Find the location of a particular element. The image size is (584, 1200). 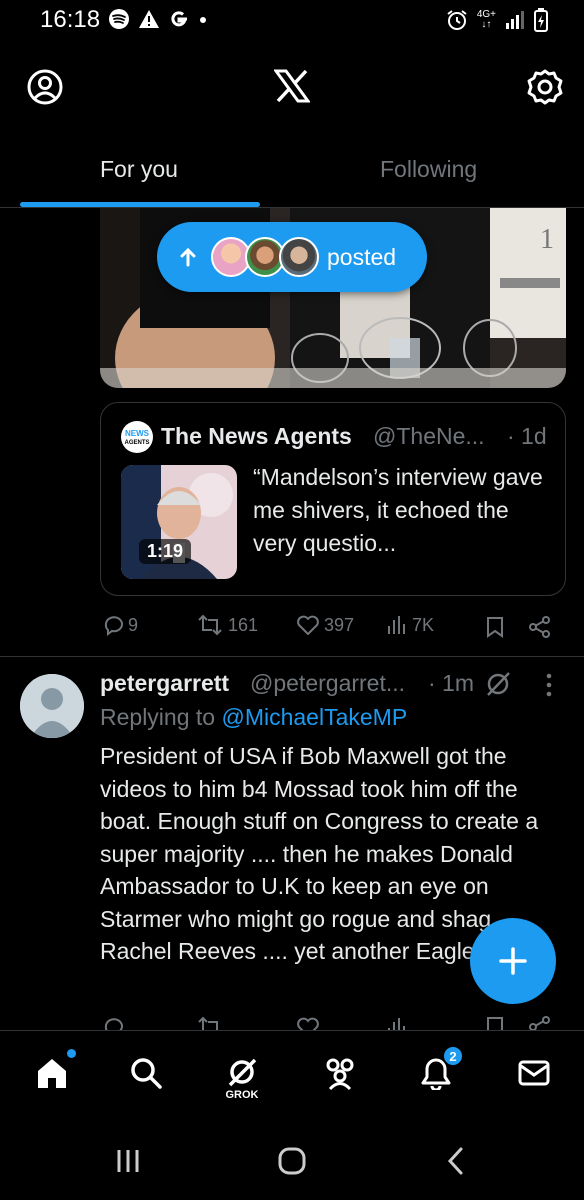

views-button: 7K is located at coordinates (410, 625).